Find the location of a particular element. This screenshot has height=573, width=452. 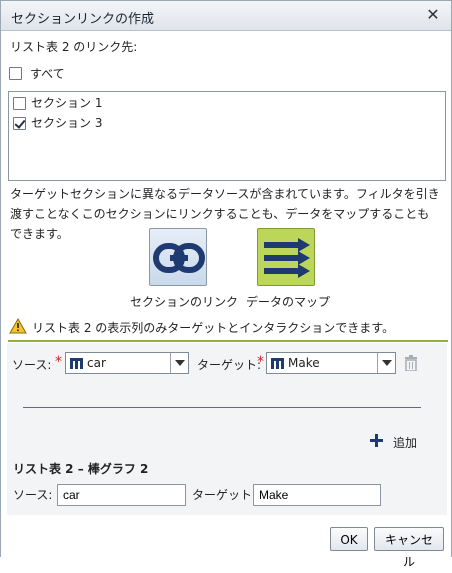

all-checkbox-label: すべて is located at coordinates (47, 74).